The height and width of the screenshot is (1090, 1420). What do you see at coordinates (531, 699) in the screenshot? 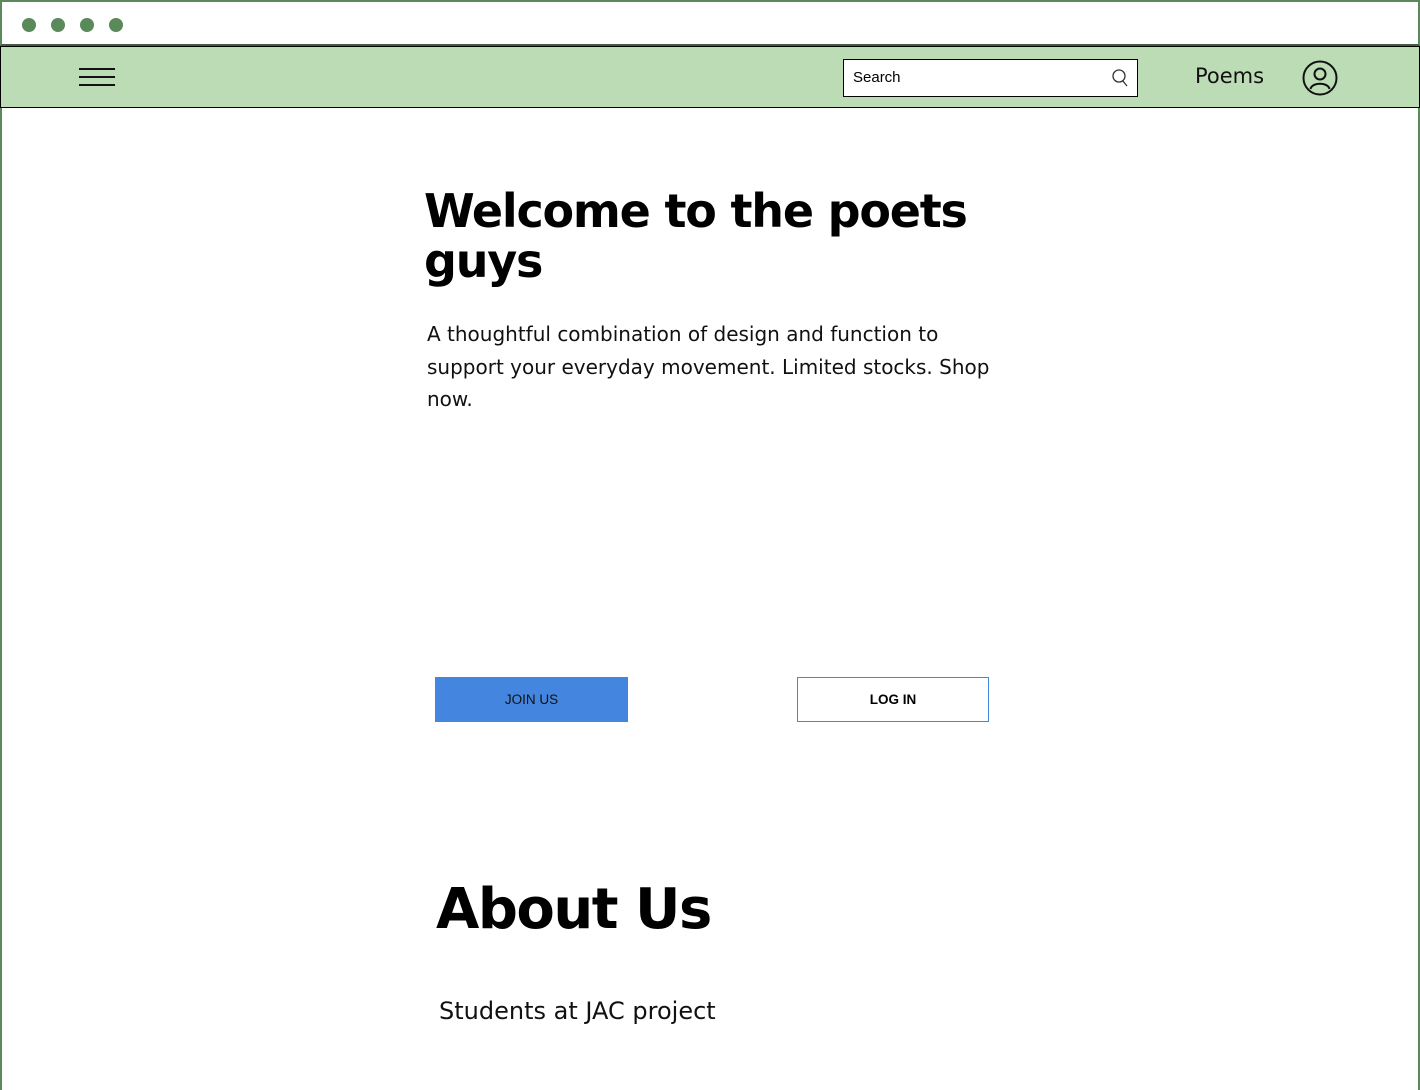
I see `join-us-button: JOIN US` at bounding box center [531, 699].